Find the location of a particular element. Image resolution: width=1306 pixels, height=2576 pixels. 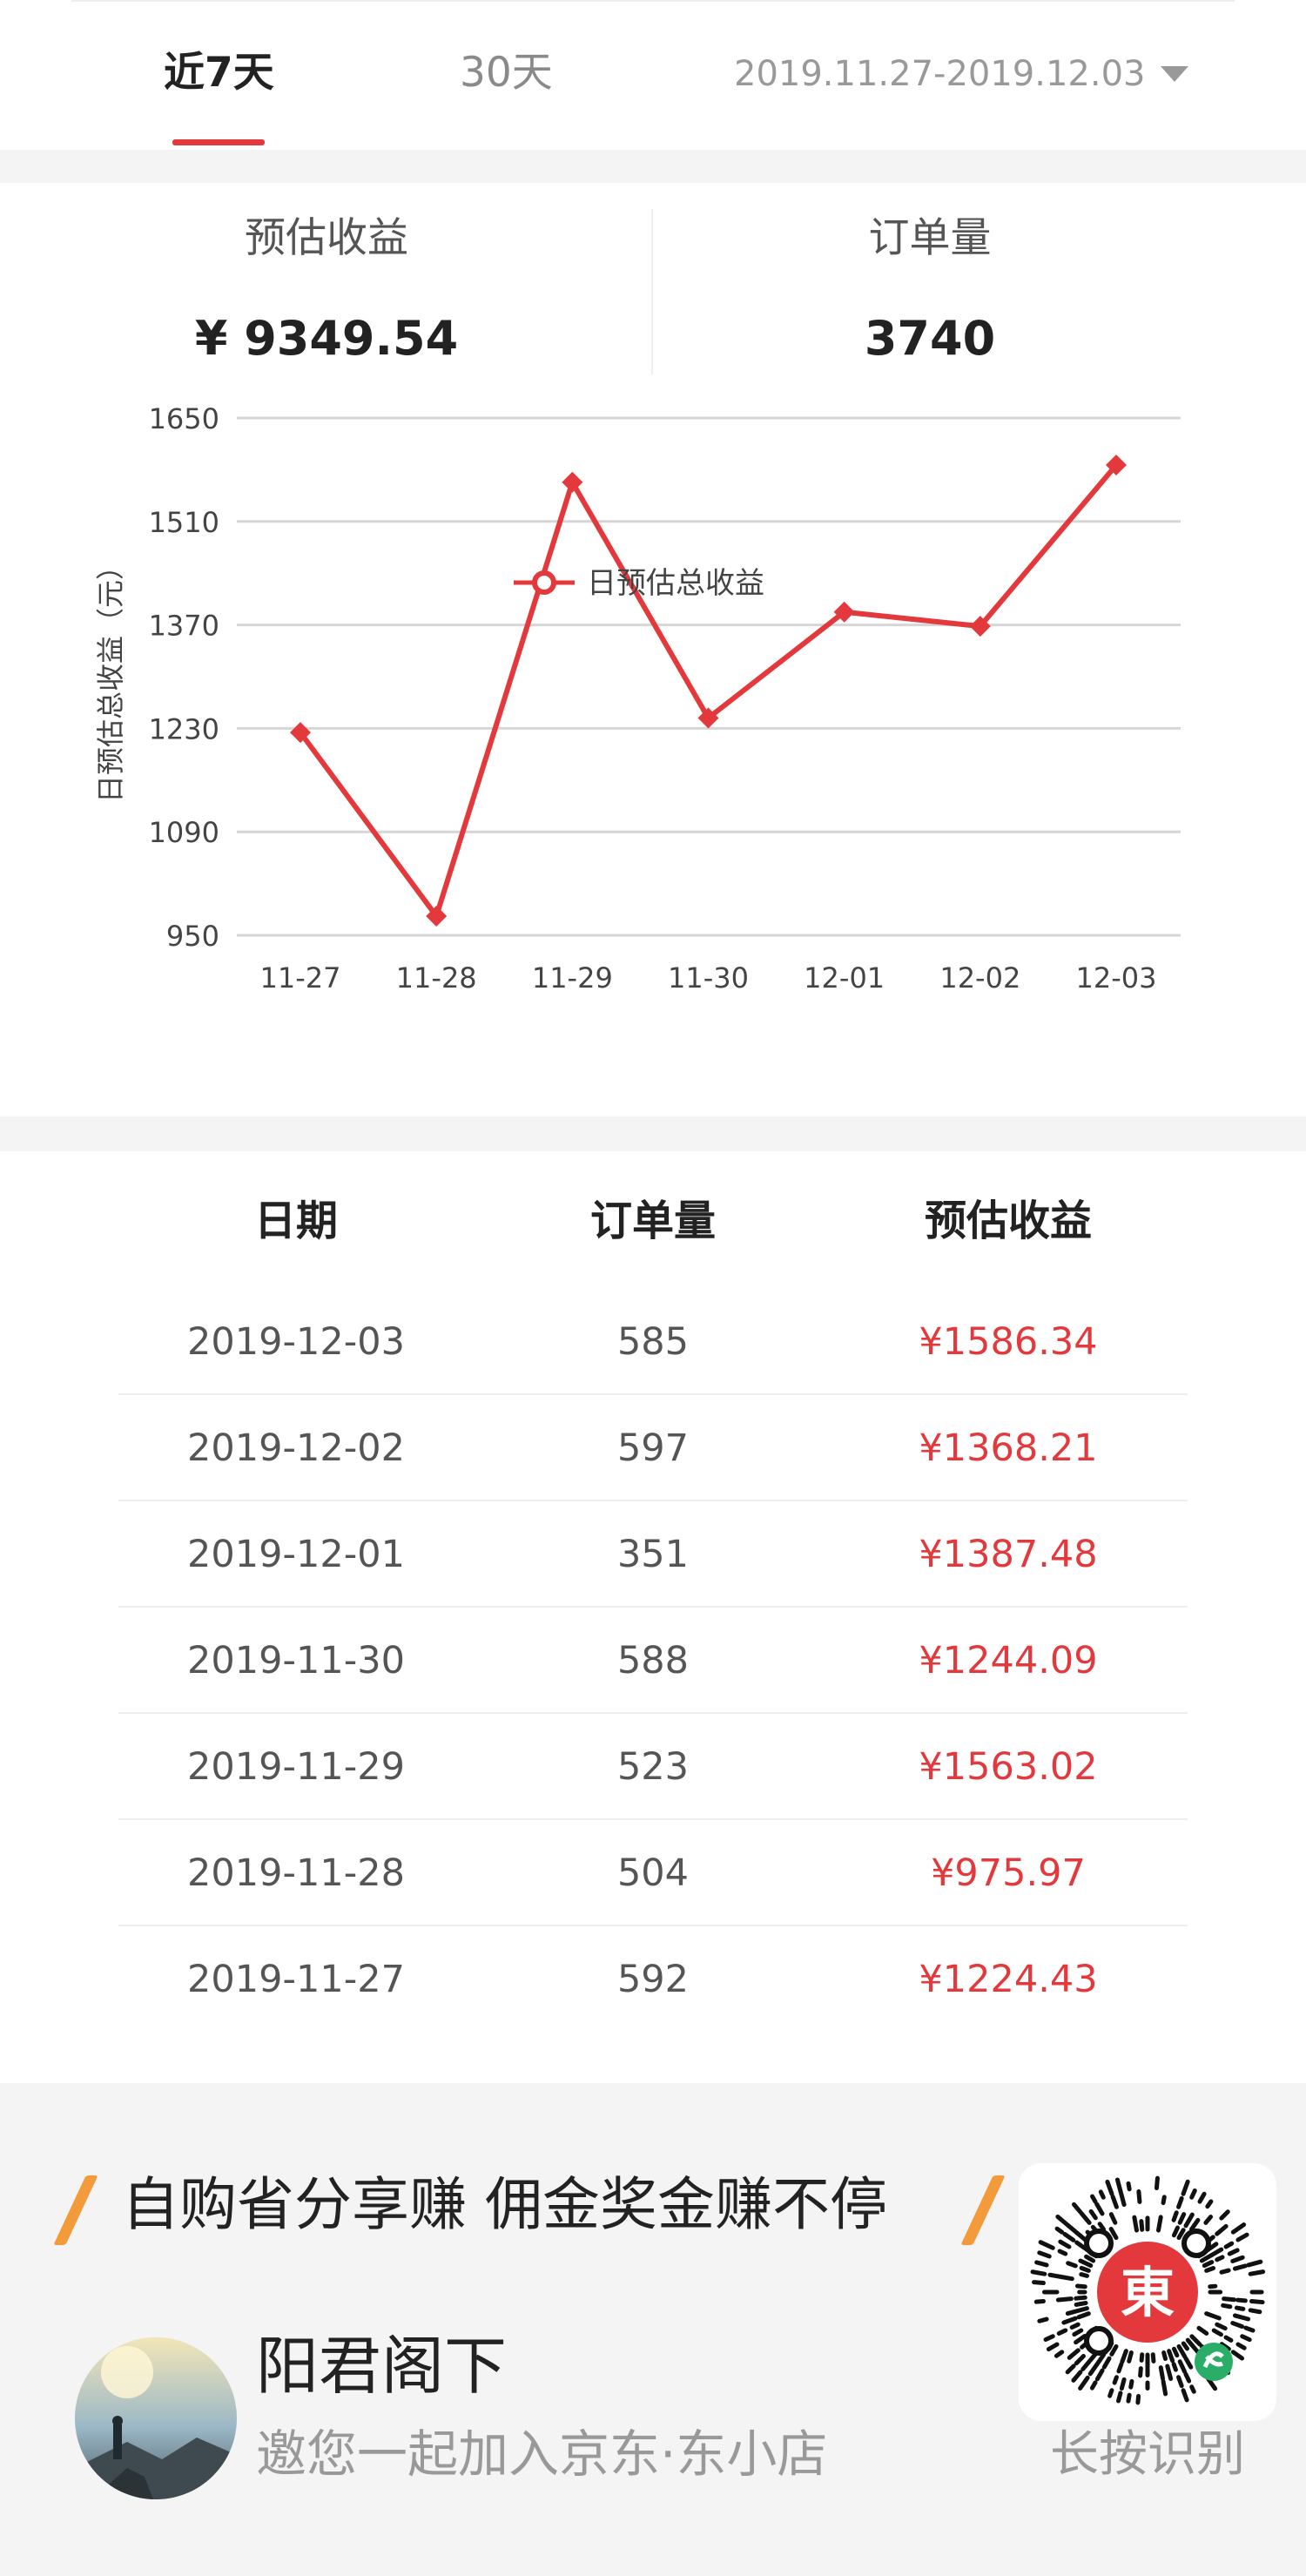

legend-label: 日预估总收益 is located at coordinates (675, 583).